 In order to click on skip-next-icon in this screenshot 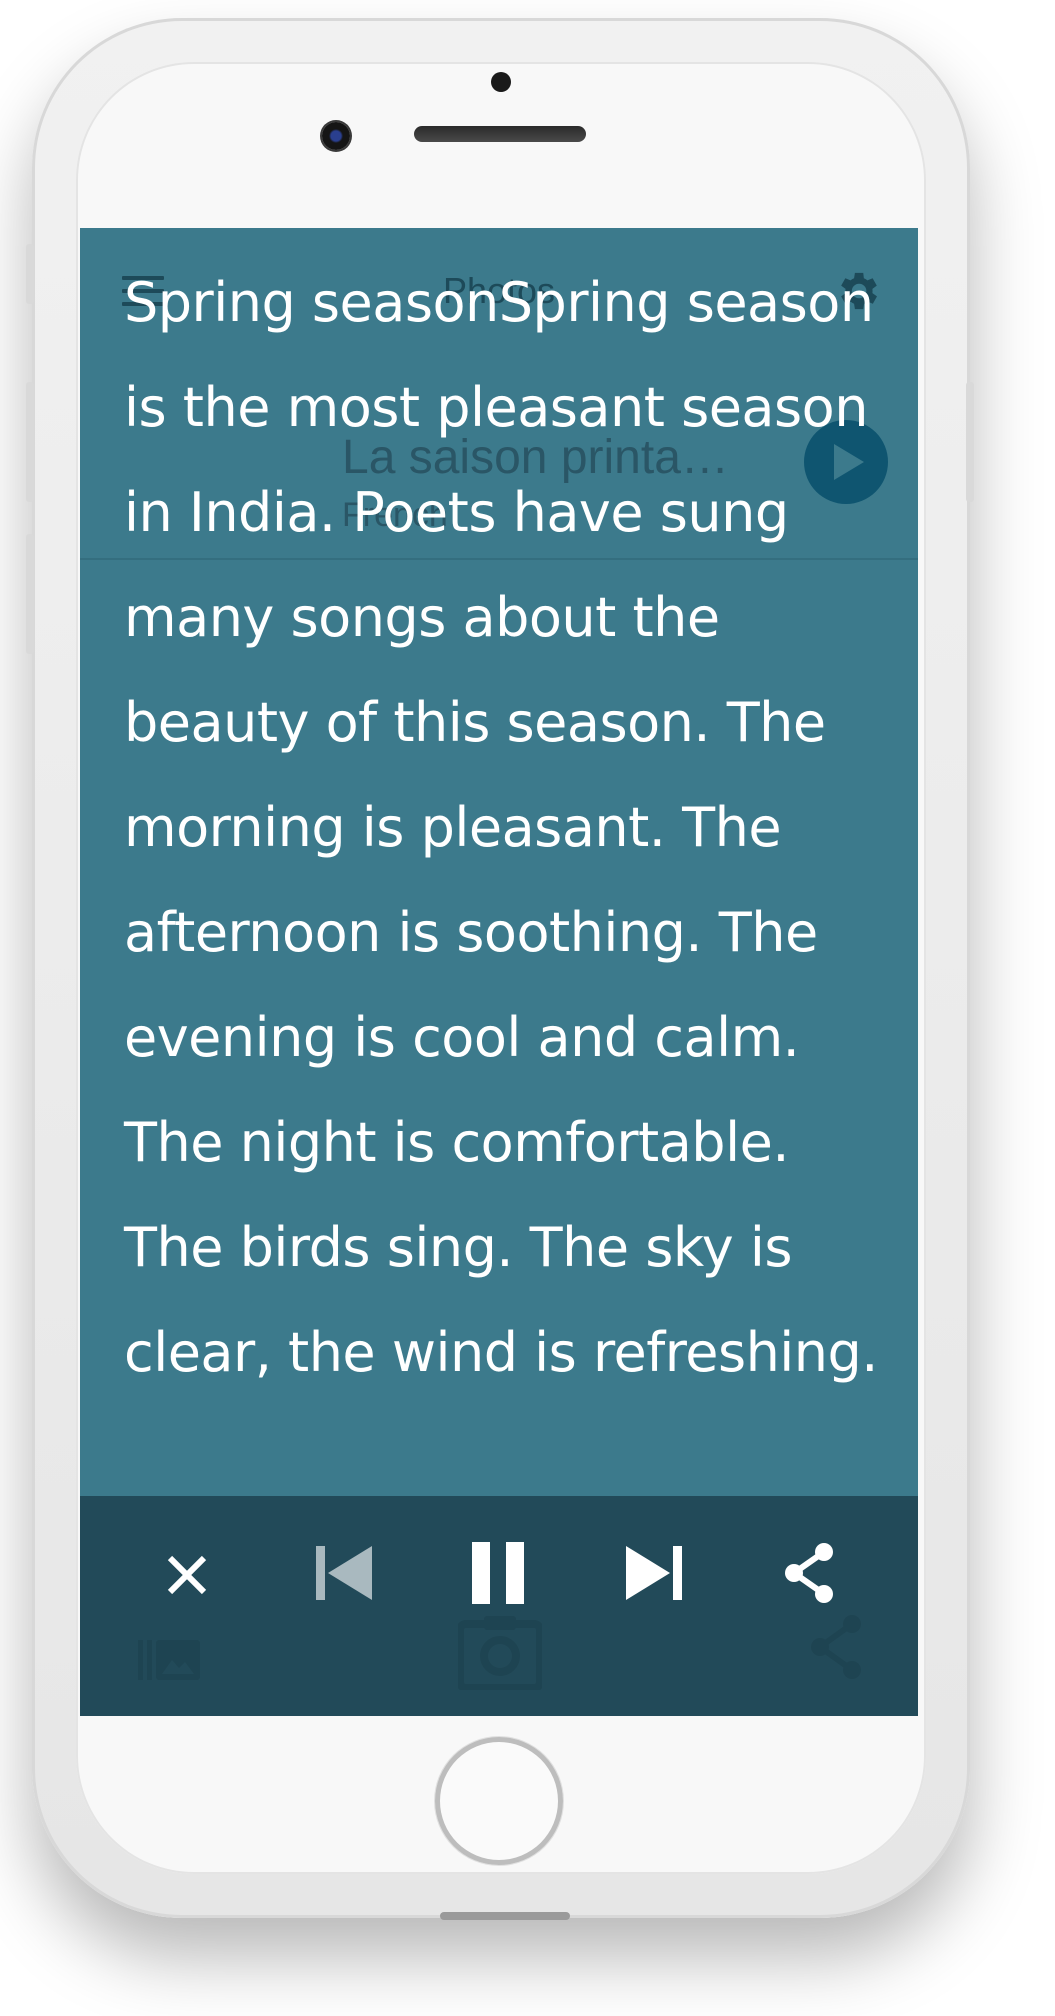, I will do `click(654, 1573)`.